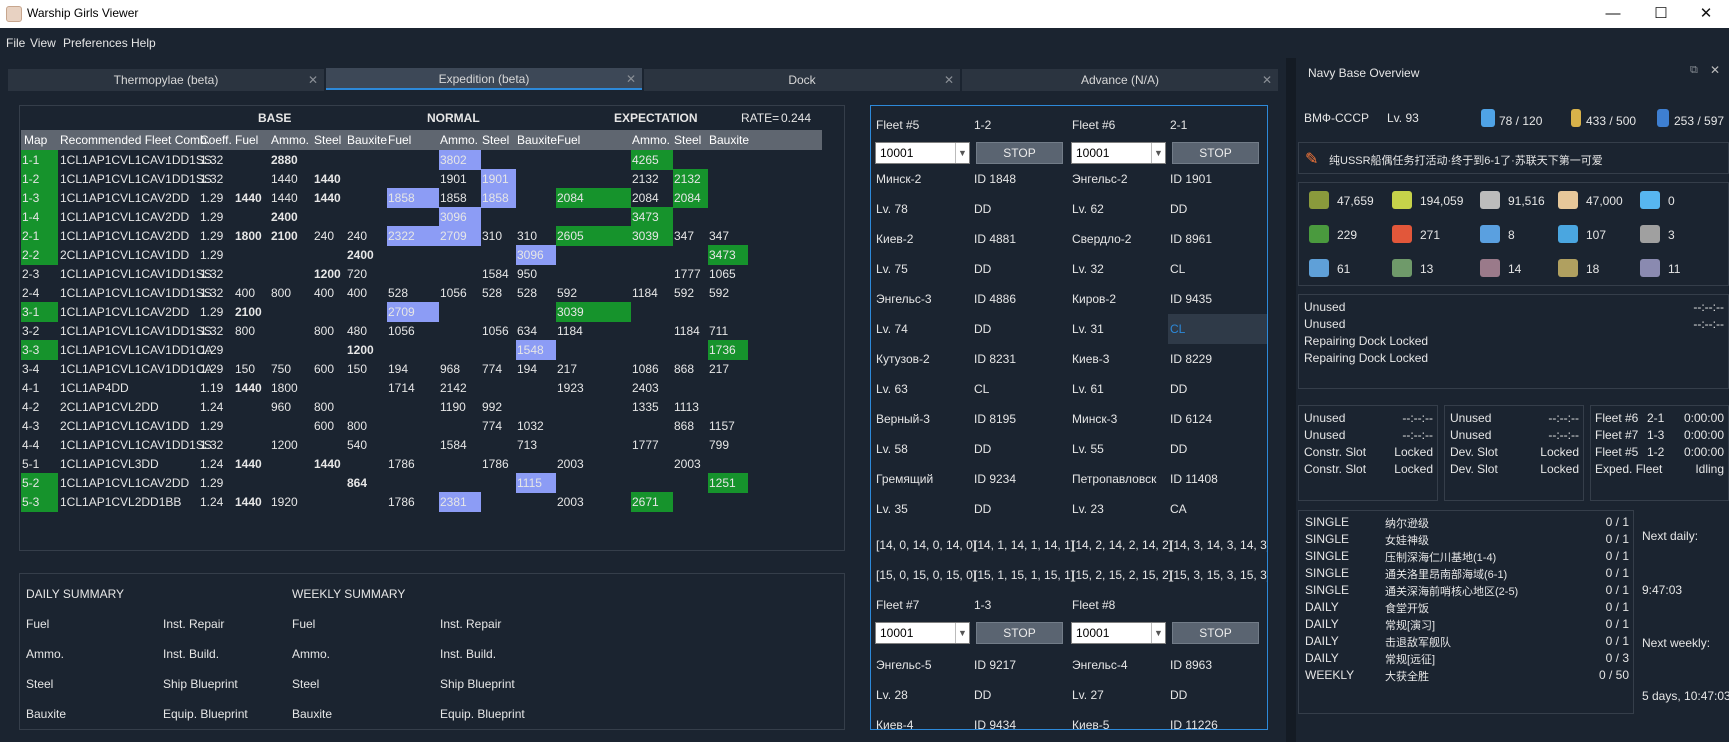 Image resolution: width=1729 pixels, height=742 pixels. Describe the element at coordinates (40, 684) in the screenshot. I see `daily-steel: Steel` at that location.